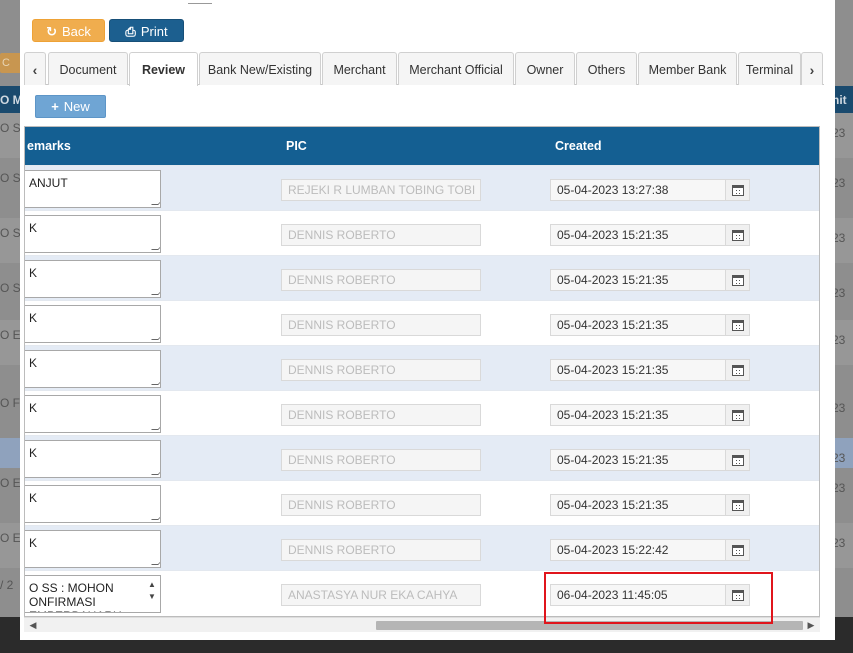 Image resolution: width=853 pixels, height=653 pixels. Describe the element at coordinates (146, 30) in the screenshot. I see `print-button: ⎙ Print` at that location.